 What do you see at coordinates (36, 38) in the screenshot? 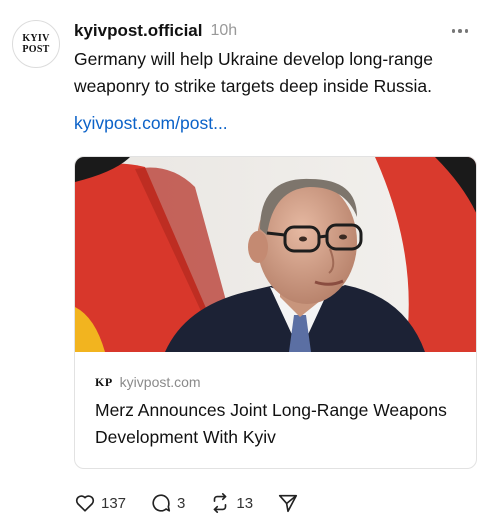
I see `avatar-logo-line1: KYIV` at bounding box center [36, 38].